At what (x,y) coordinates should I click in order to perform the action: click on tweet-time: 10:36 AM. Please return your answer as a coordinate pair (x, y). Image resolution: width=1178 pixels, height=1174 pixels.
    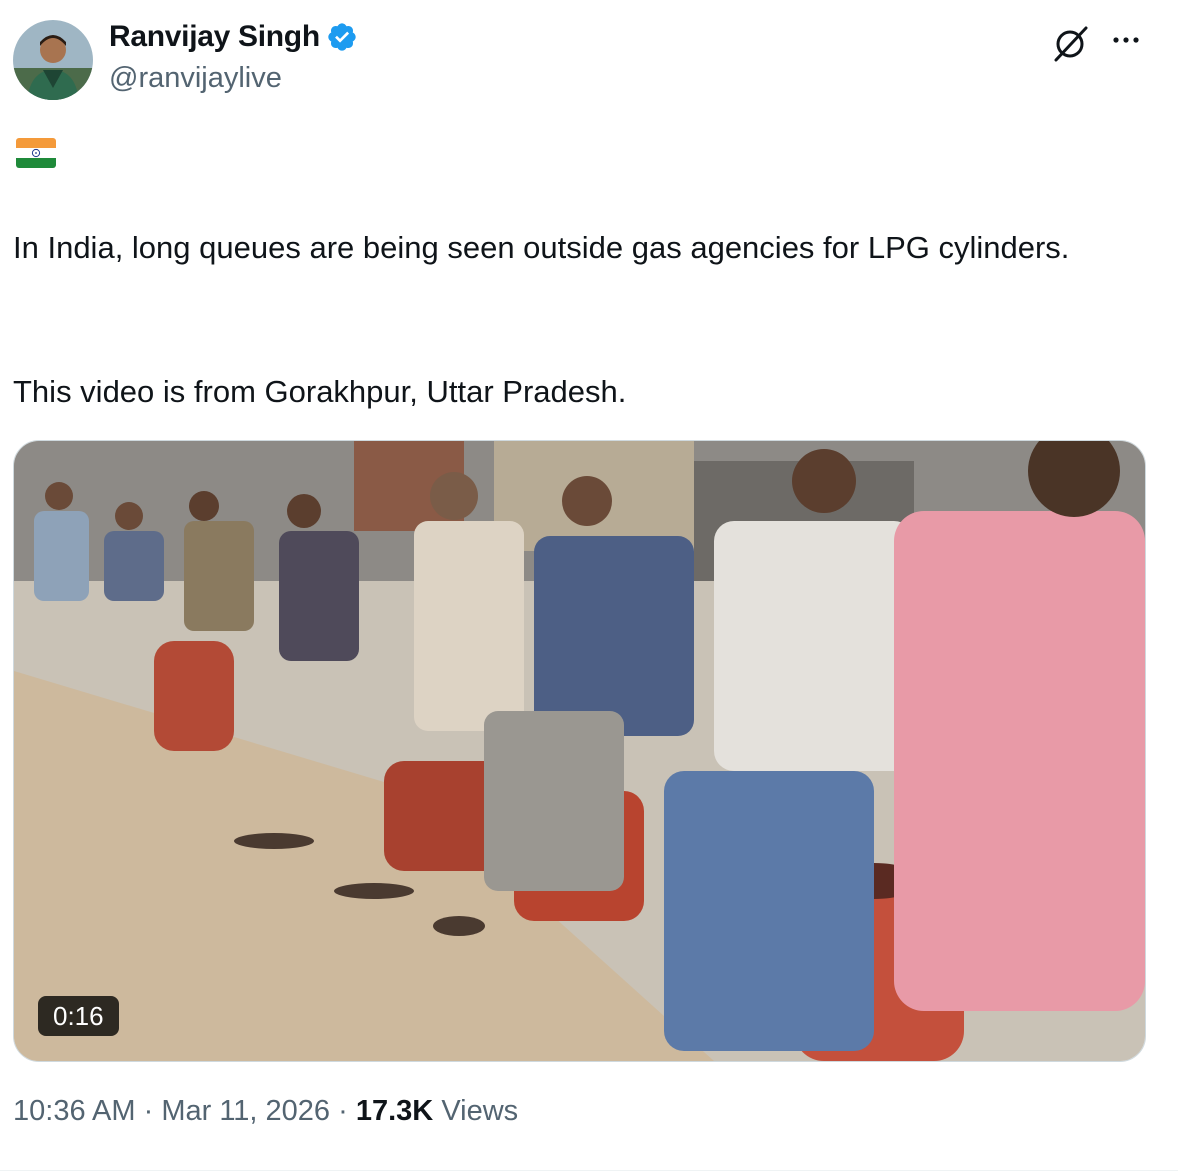
    Looking at the image, I should click on (74, 1111).